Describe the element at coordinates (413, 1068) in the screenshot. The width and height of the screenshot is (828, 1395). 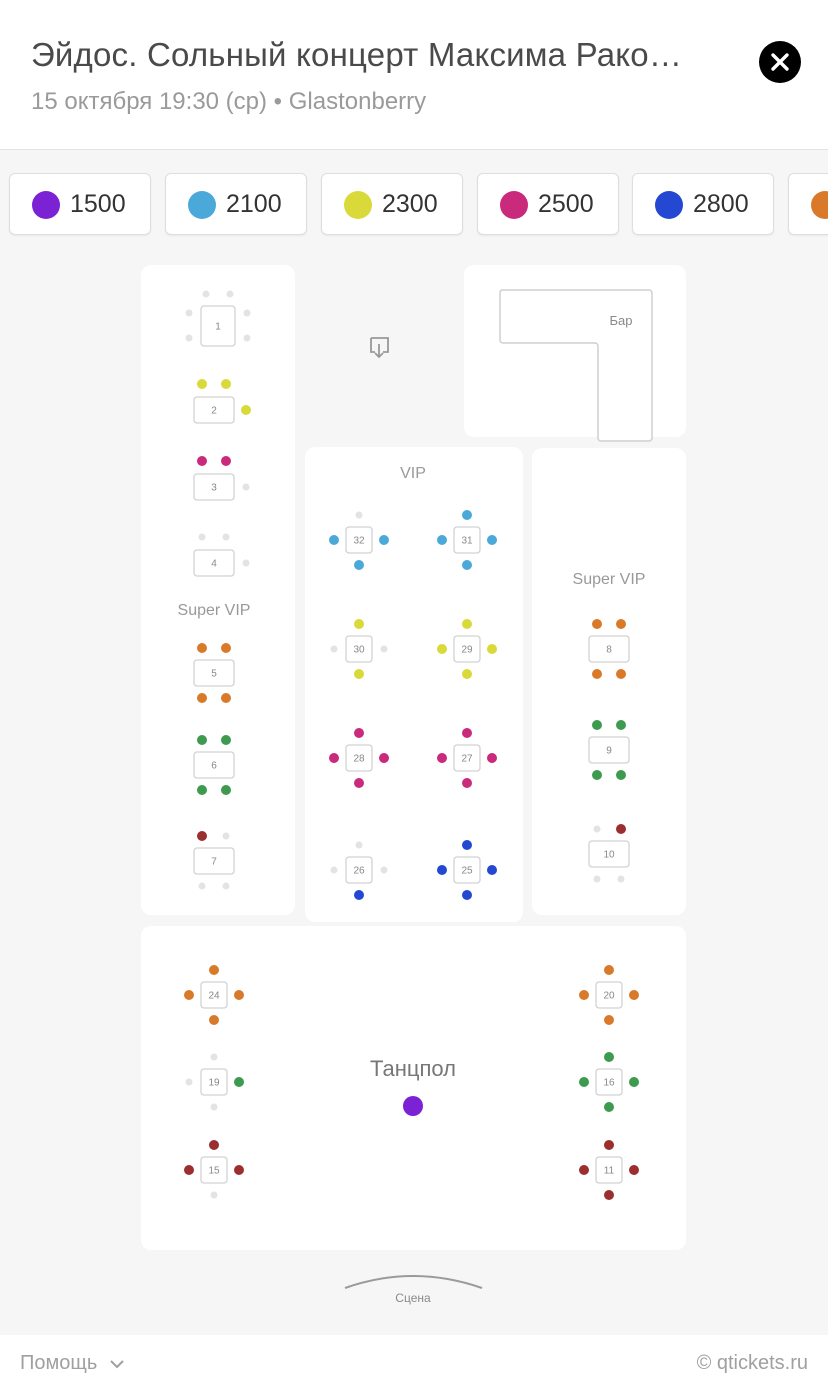
I see `dance-floor-label: Танцпол` at that location.